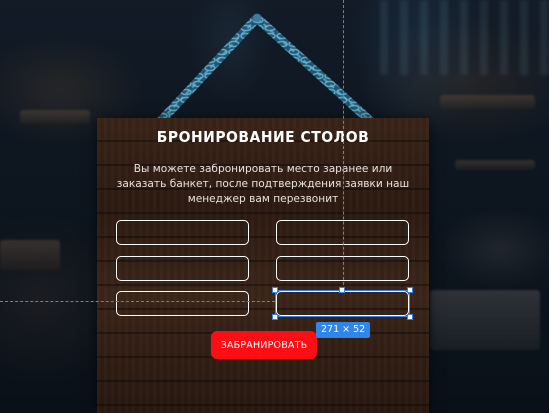  I want to click on resize-handle-top-center, so click(342, 290).